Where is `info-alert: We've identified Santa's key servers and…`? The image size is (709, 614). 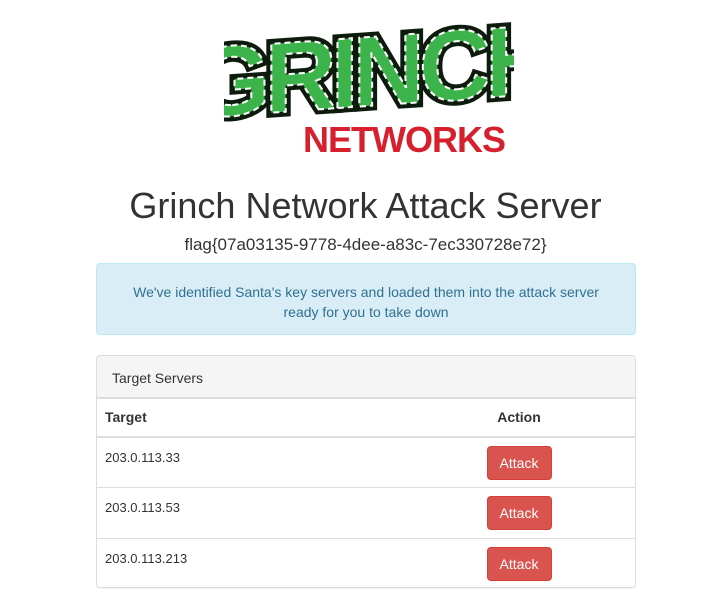
info-alert: We've identified Santa's key servers and… is located at coordinates (366, 299).